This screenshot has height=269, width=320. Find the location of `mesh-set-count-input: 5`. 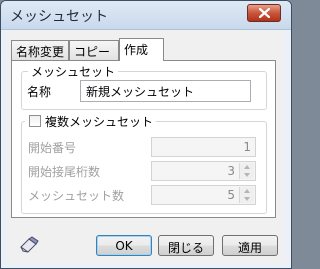

mesh-set-count-input: 5 is located at coordinates (203, 195).